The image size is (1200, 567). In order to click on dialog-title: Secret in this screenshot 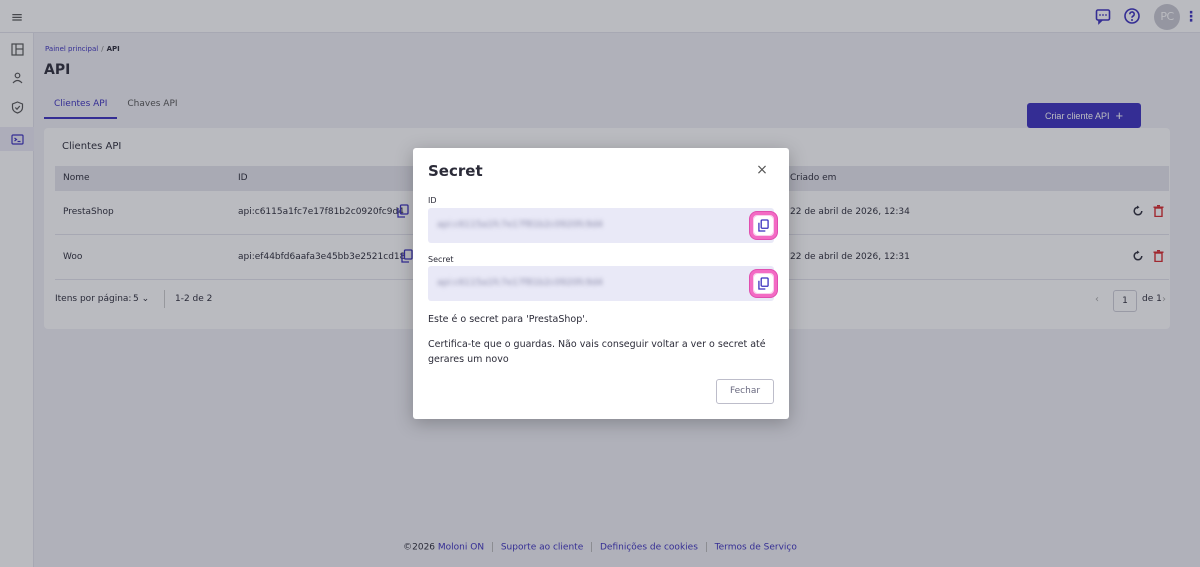, I will do `click(455, 171)`.